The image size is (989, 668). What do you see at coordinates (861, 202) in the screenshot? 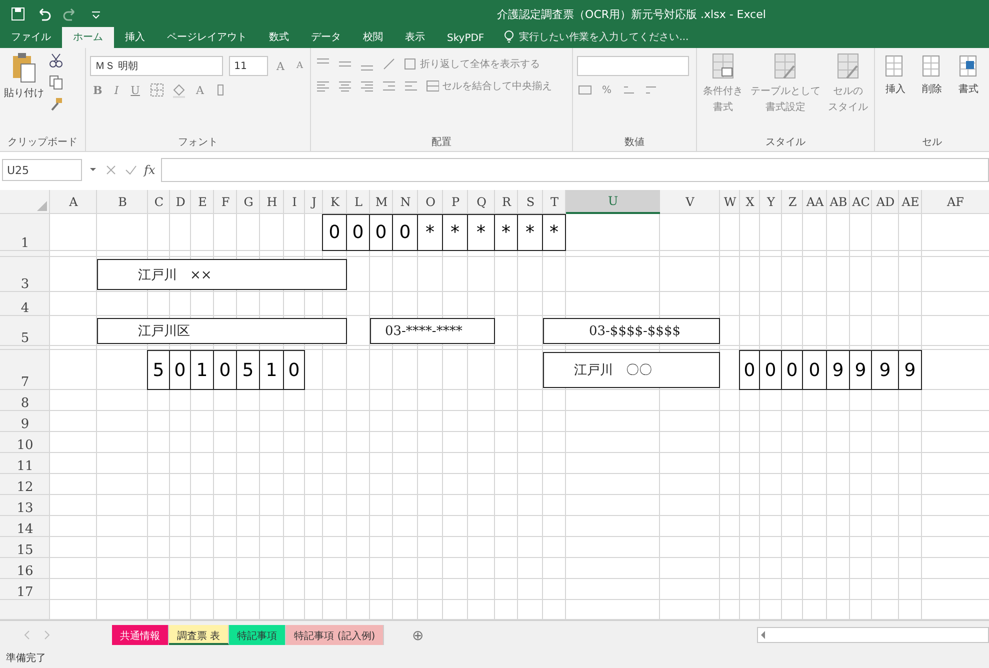
I see `column-header: AC` at bounding box center [861, 202].